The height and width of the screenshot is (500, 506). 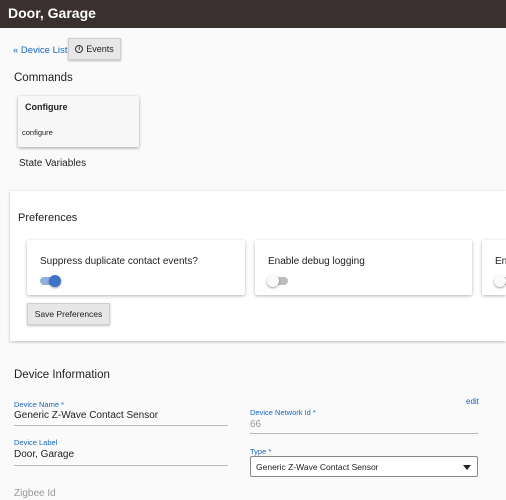 I want to click on partial-toggle, so click(x=500, y=281).